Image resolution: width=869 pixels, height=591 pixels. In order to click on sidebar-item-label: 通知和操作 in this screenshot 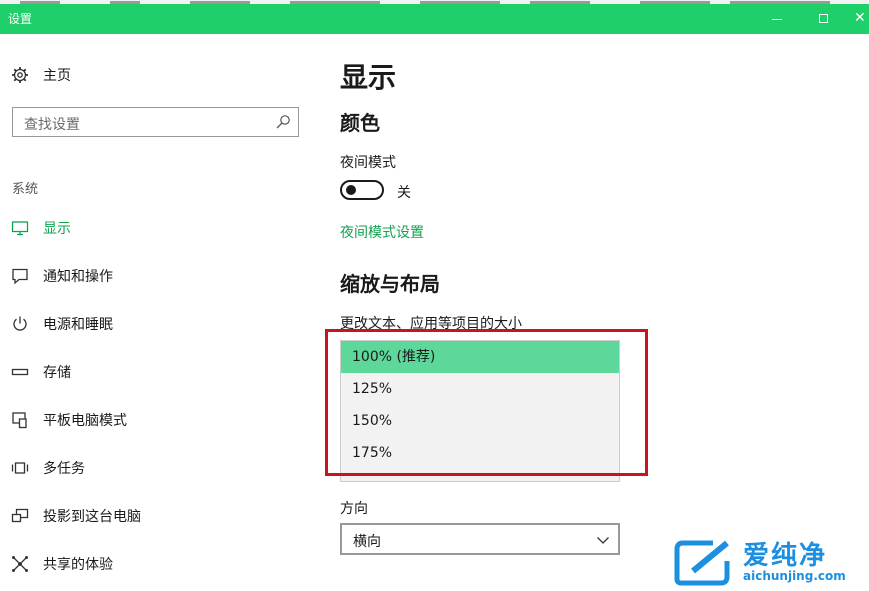, I will do `click(78, 277)`.